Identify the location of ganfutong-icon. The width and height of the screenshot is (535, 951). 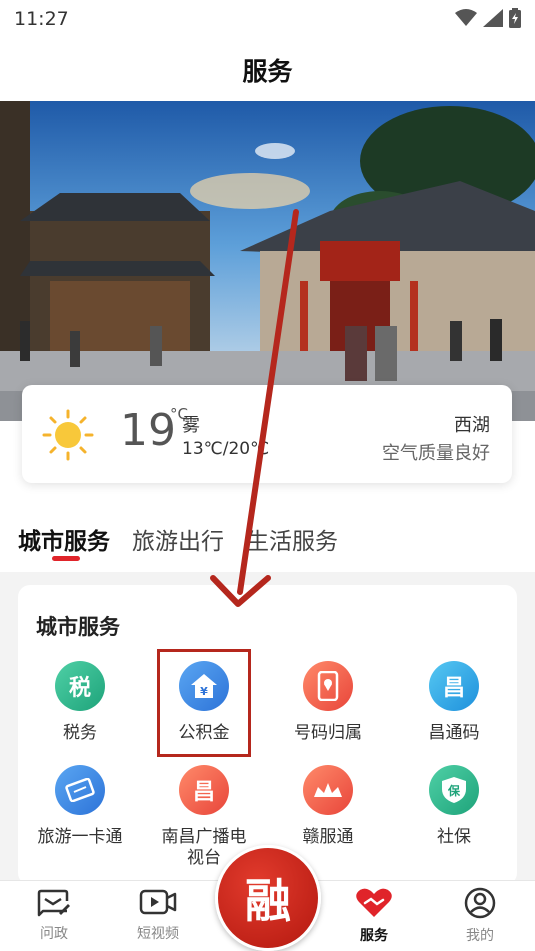
(328, 790).